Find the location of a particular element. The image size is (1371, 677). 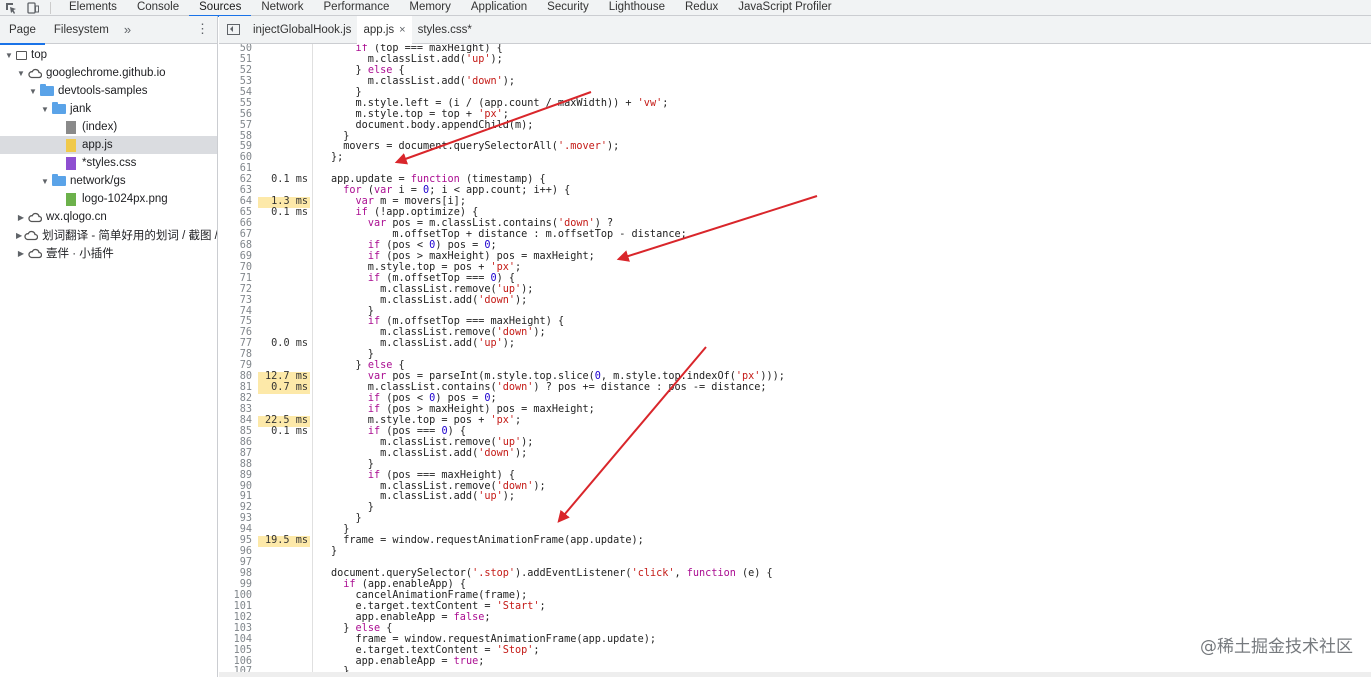

toggle-navigator-icon is located at coordinates (233, 30).